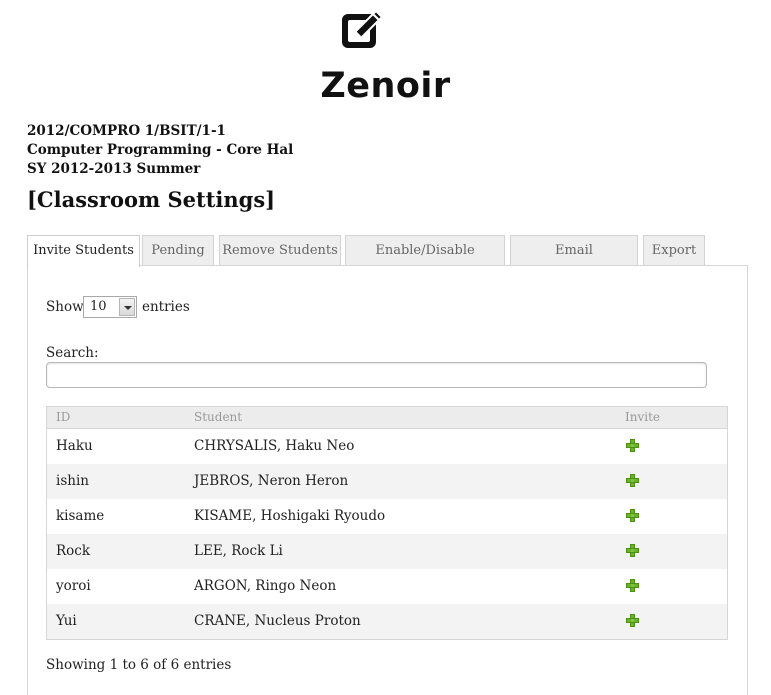 The image size is (771, 695). Describe the element at coordinates (178, 250) in the screenshot. I see `tab-pending: Pending` at that location.